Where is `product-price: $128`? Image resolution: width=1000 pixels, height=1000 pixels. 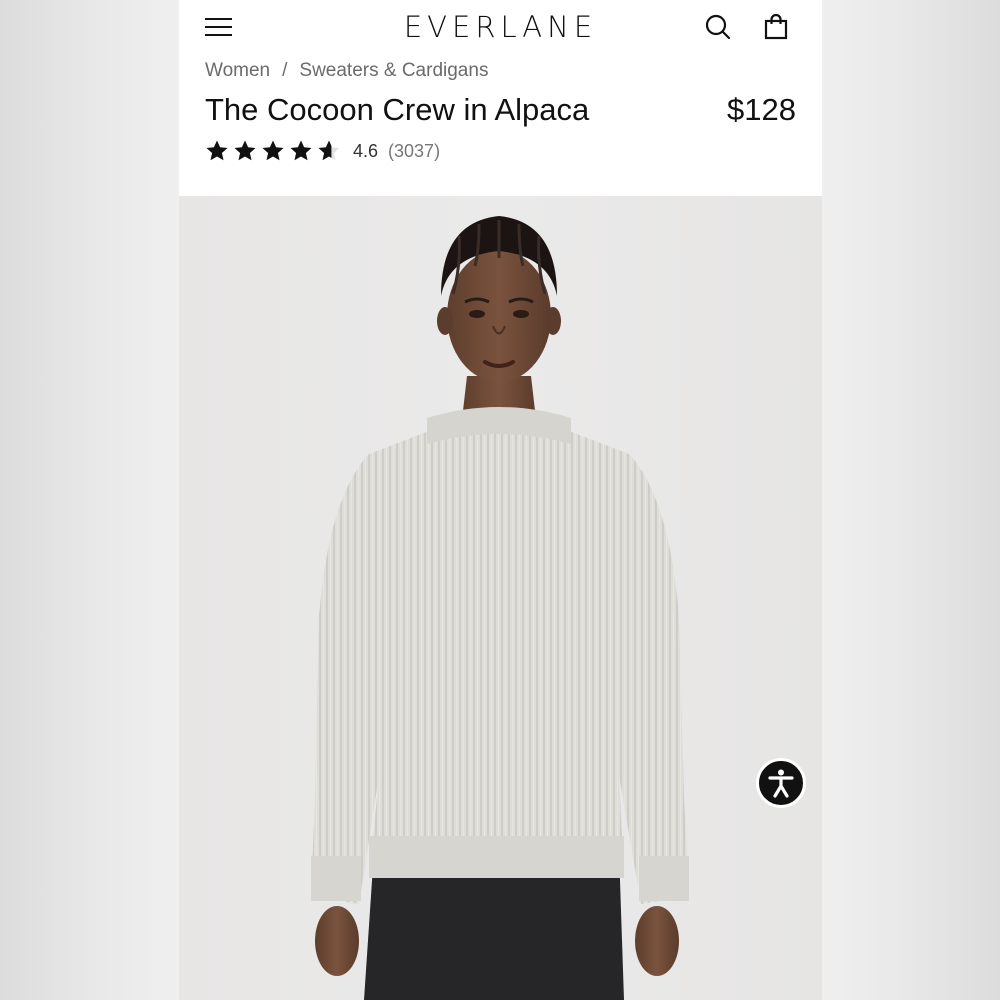
product-price: $128 is located at coordinates (761, 109).